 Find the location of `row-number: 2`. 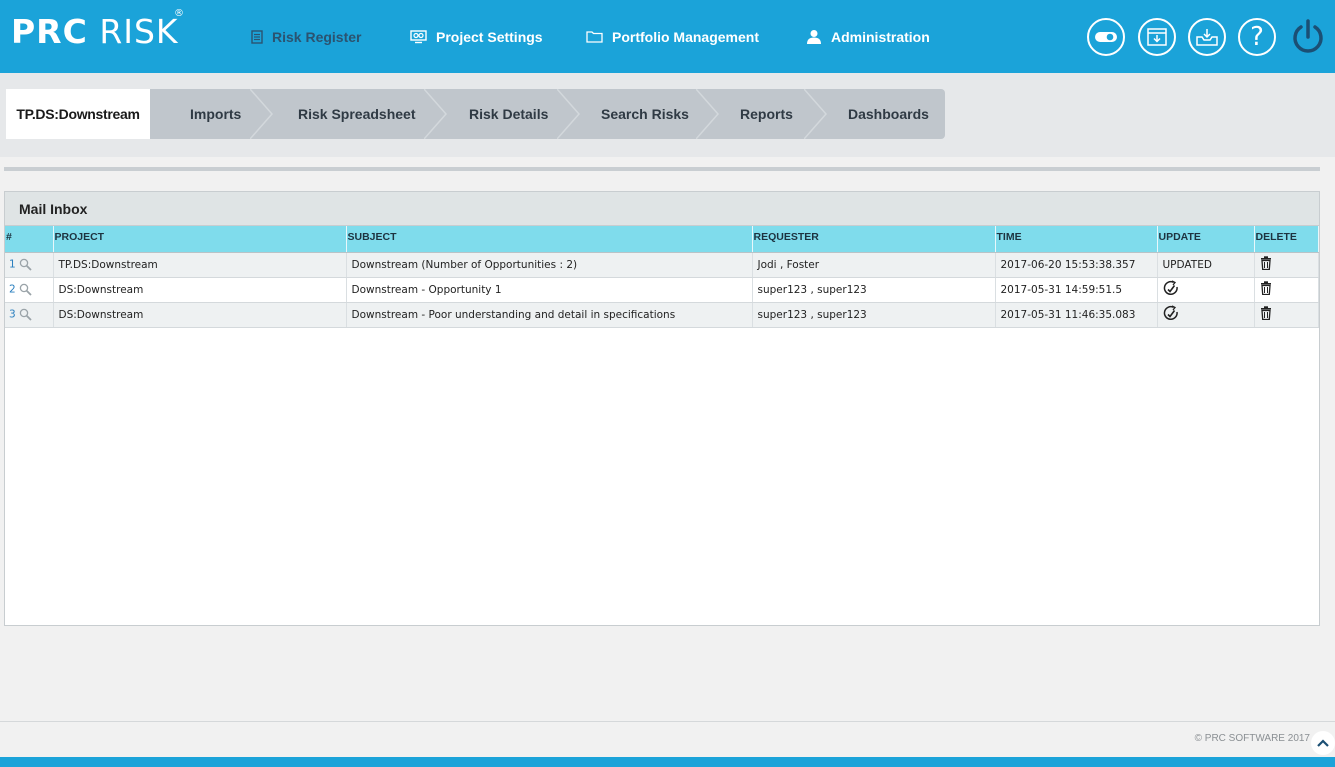

row-number: 2 is located at coordinates (12, 290).